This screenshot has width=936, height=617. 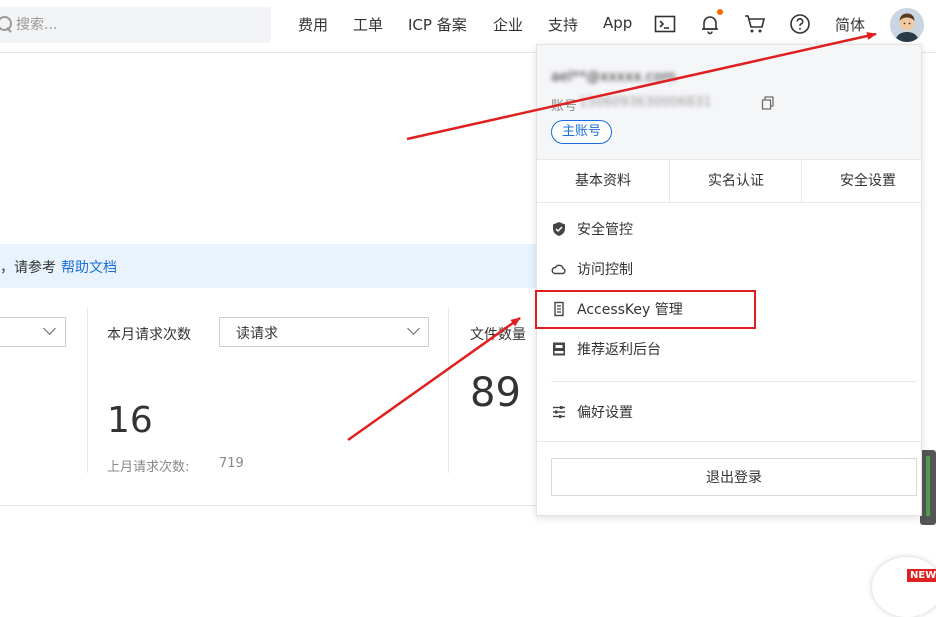 What do you see at coordinates (268, 505) in the screenshot?
I see `section-divider` at bounding box center [268, 505].